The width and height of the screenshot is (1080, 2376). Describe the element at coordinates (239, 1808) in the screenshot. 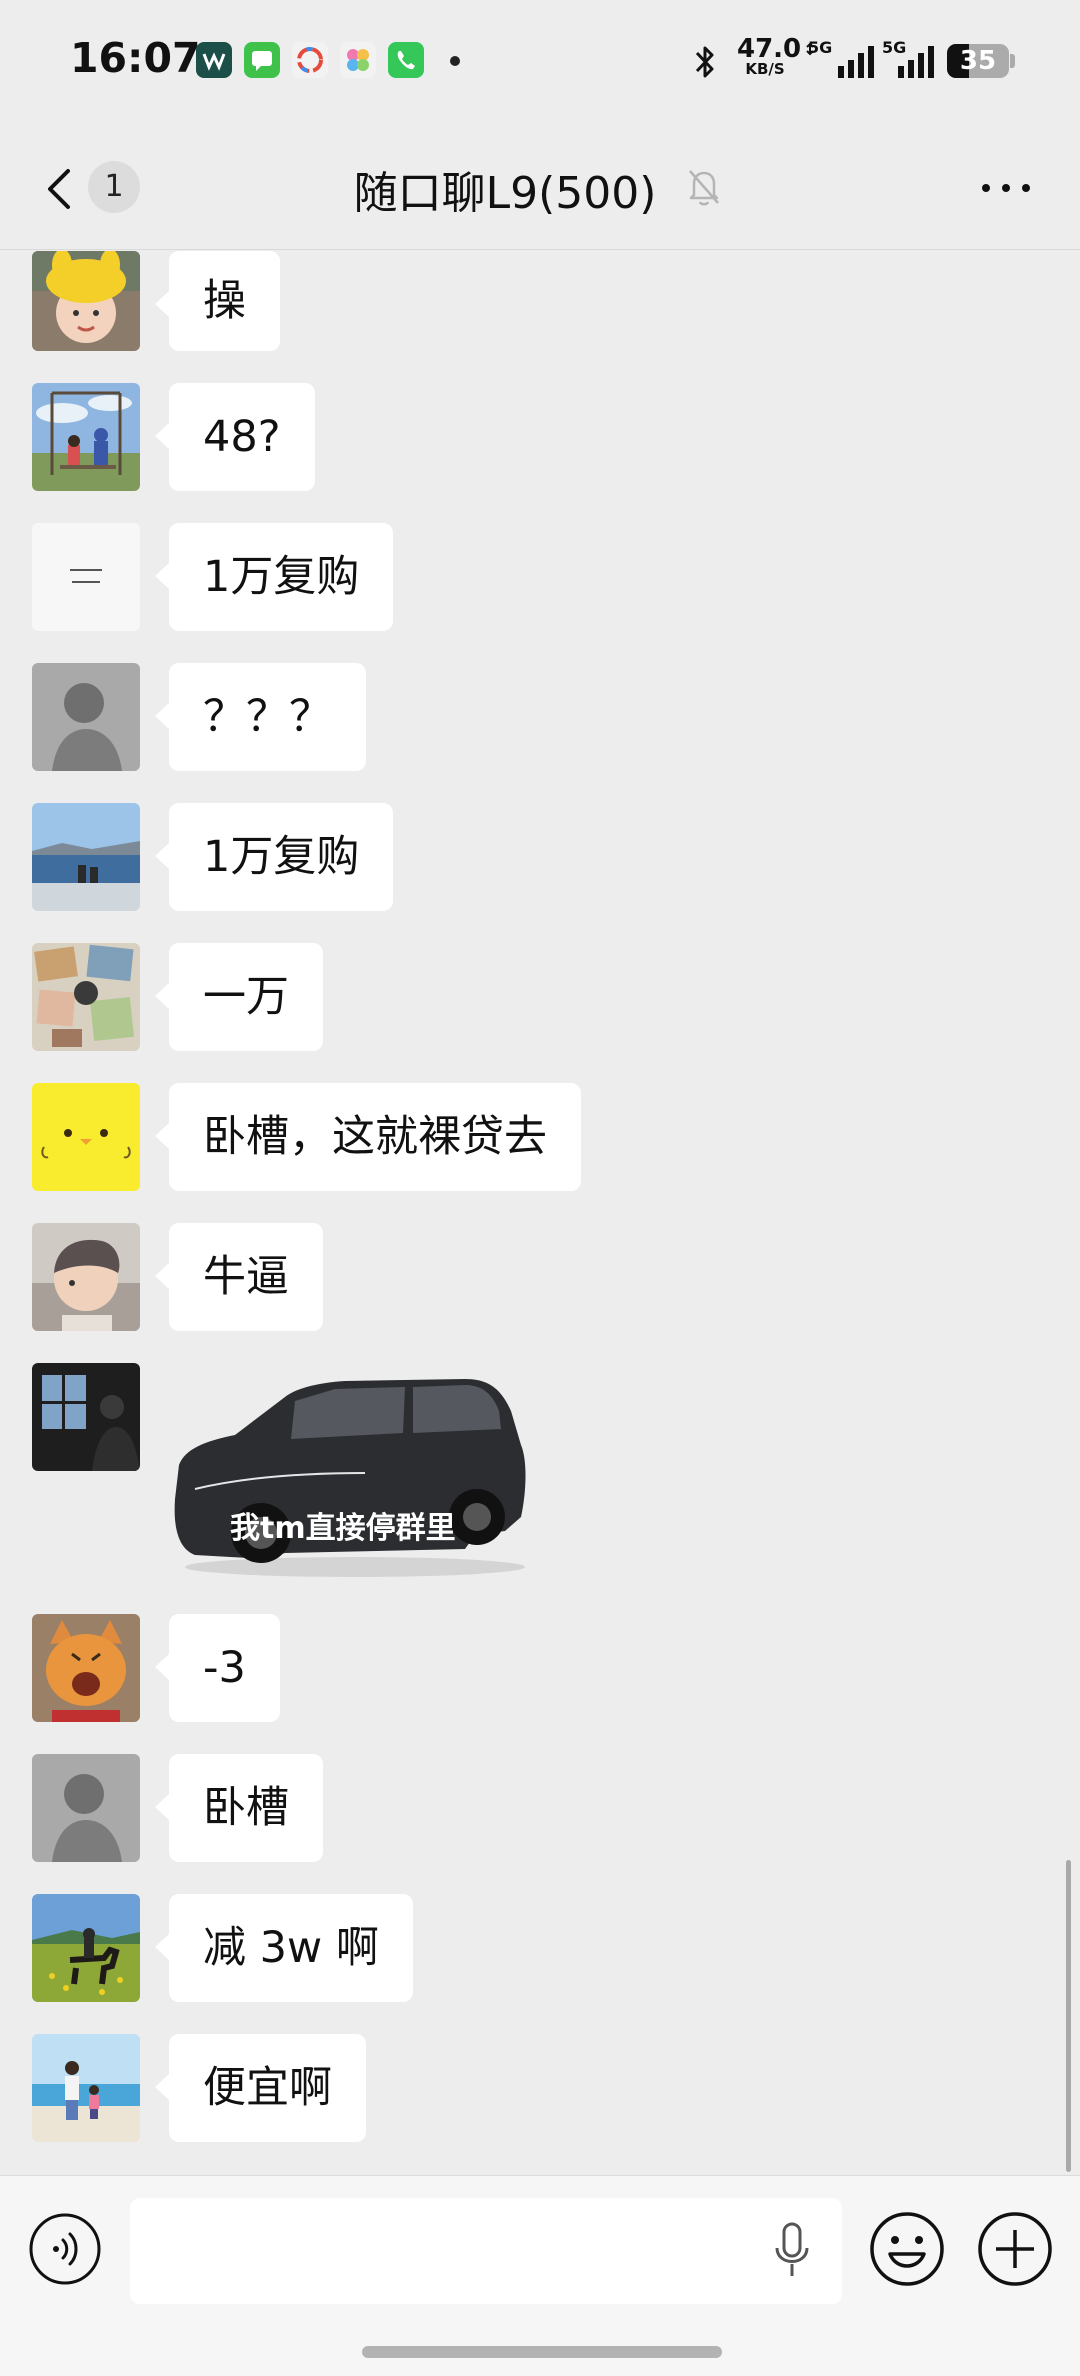

I see `message-bubble: 卧槽` at that location.